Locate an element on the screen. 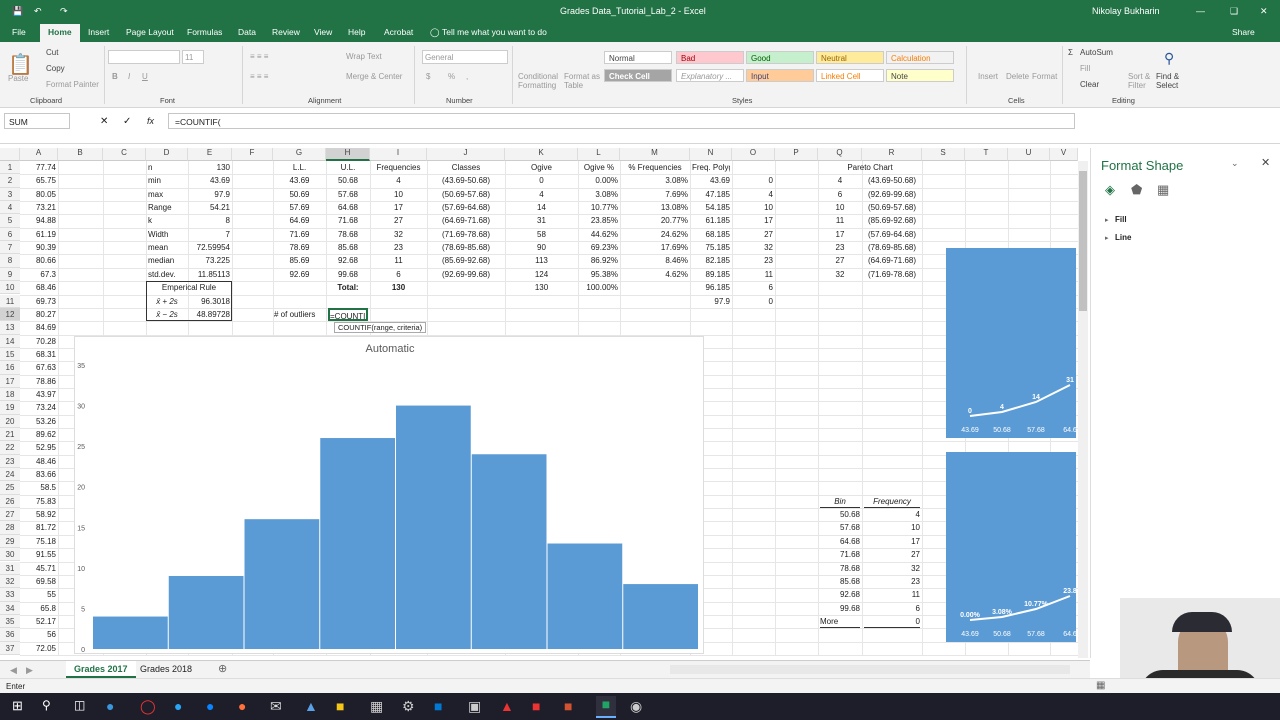  row-header-9: 9 is located at coordinates (10, 274).